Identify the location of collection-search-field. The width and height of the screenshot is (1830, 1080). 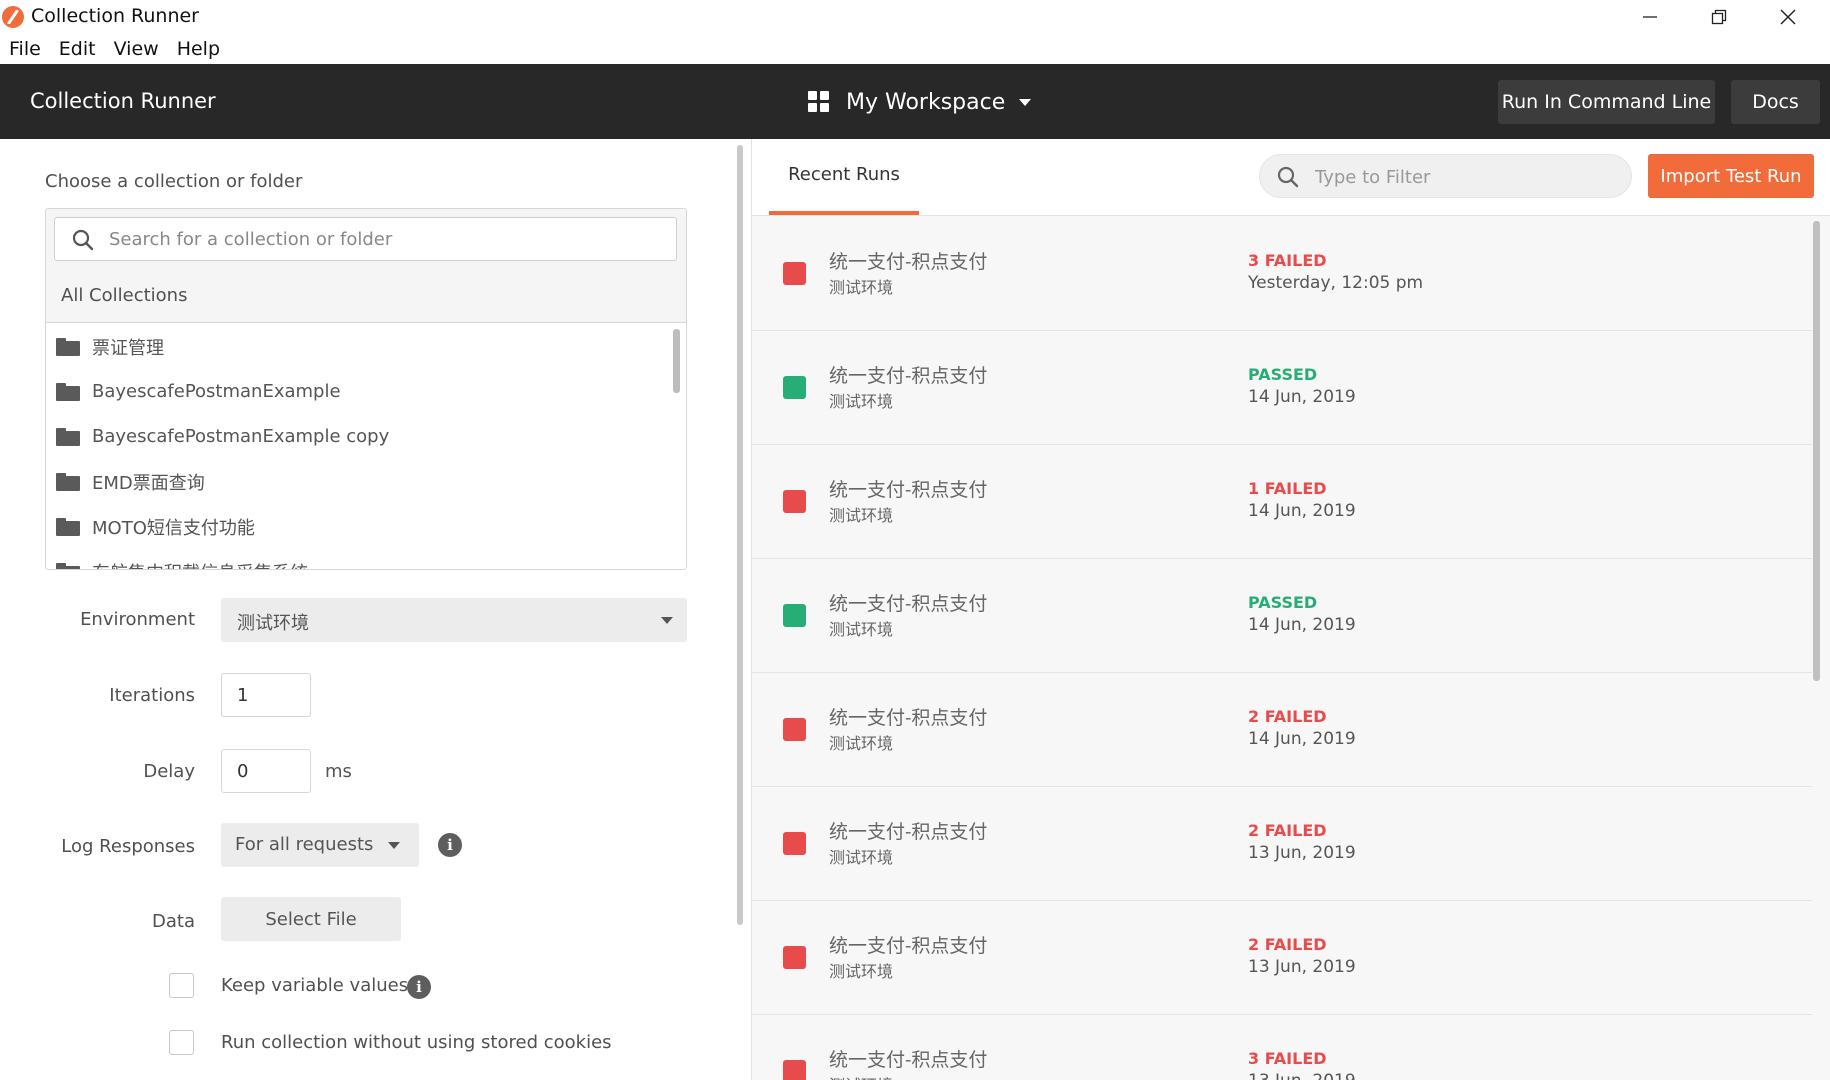
(365, 239).